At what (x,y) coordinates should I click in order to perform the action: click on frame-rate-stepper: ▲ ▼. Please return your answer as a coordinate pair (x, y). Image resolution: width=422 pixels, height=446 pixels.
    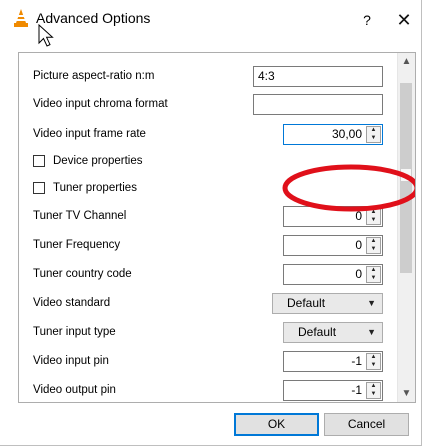
    Looking at the image, I should click on (373, 134).